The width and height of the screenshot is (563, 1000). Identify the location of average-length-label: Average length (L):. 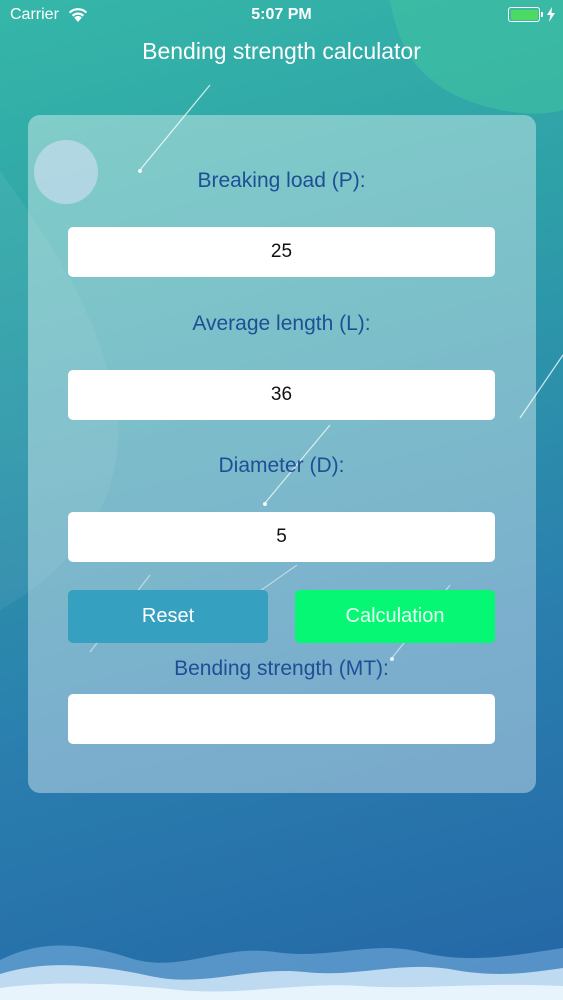
(281, 323).